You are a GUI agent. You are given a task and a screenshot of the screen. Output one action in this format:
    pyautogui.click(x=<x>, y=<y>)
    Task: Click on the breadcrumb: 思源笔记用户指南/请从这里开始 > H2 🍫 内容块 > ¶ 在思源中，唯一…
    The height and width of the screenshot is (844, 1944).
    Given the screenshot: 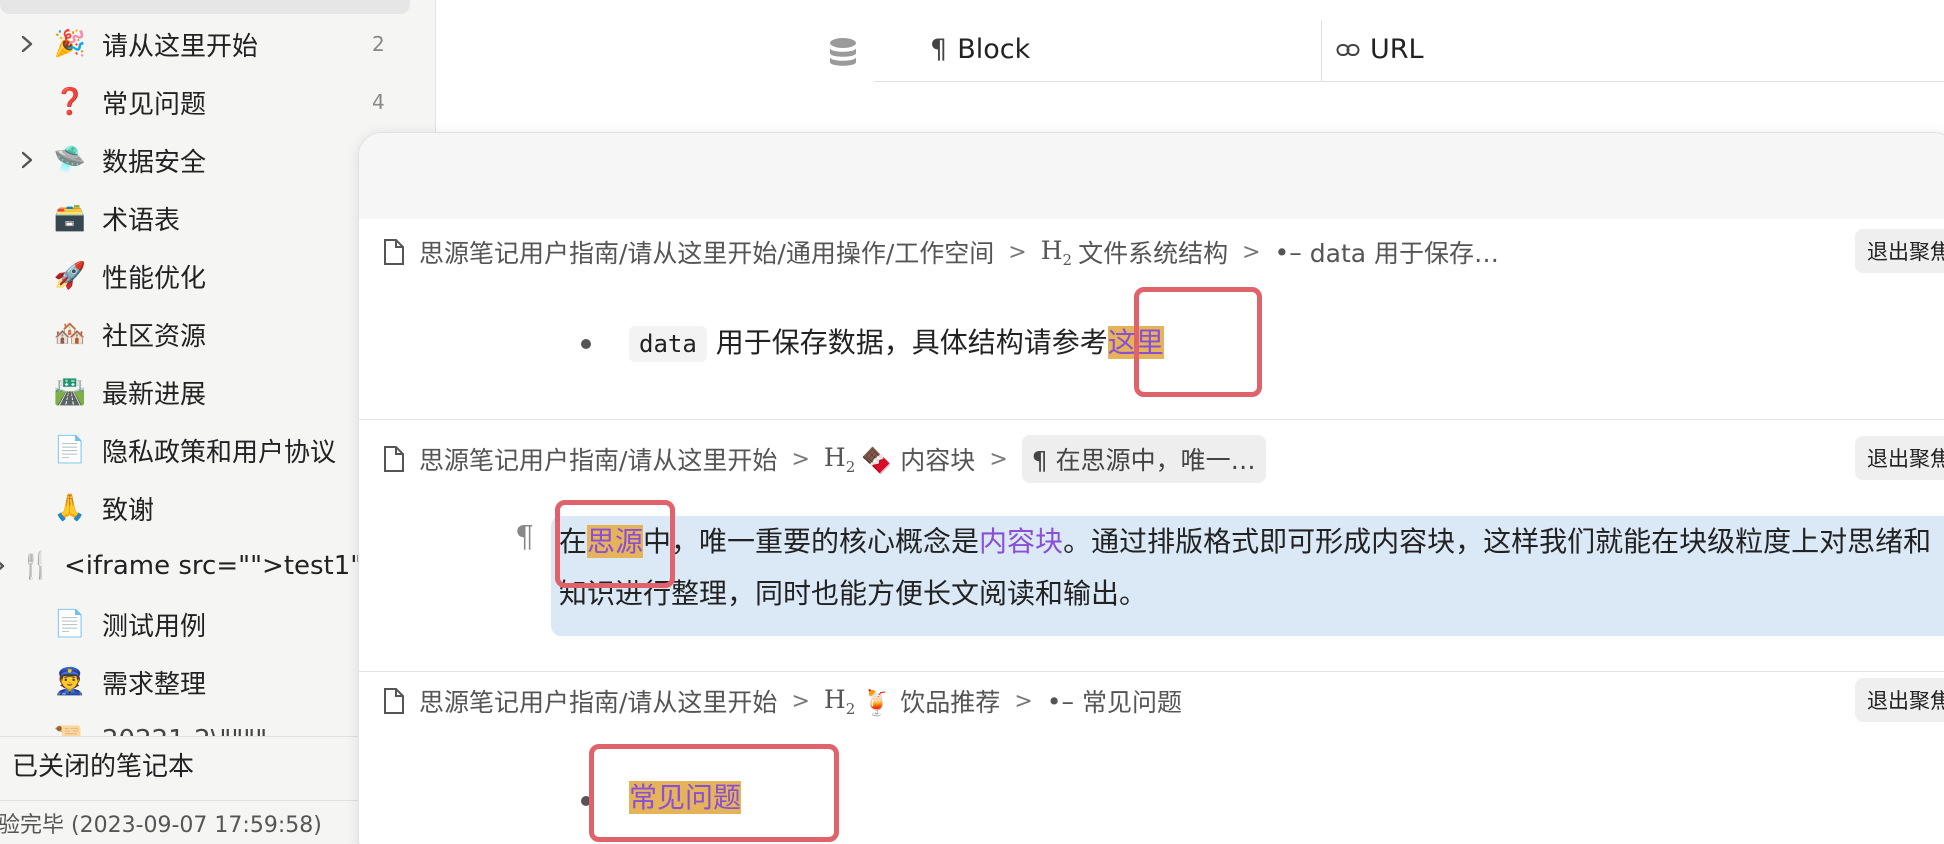 What is the action you would take?
    pyautogui.click(x=824, y=459)
    